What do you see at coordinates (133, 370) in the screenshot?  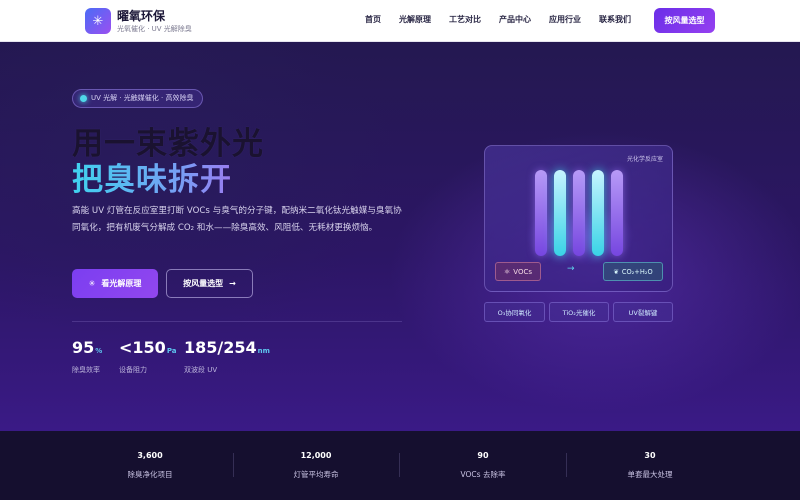 I see `stat-label: 设备阻力` at bounding box center [133, 370].